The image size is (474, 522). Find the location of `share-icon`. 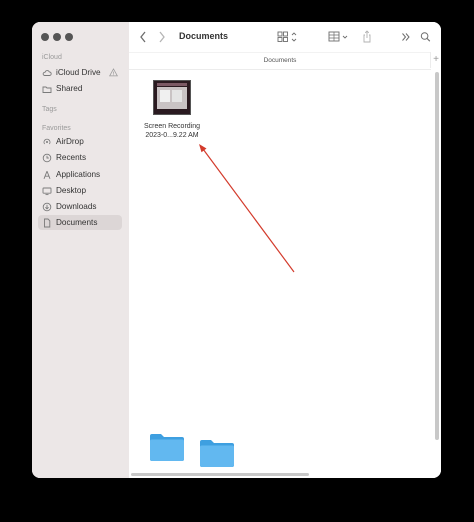

share-icon is located at coordinates (367, 36).